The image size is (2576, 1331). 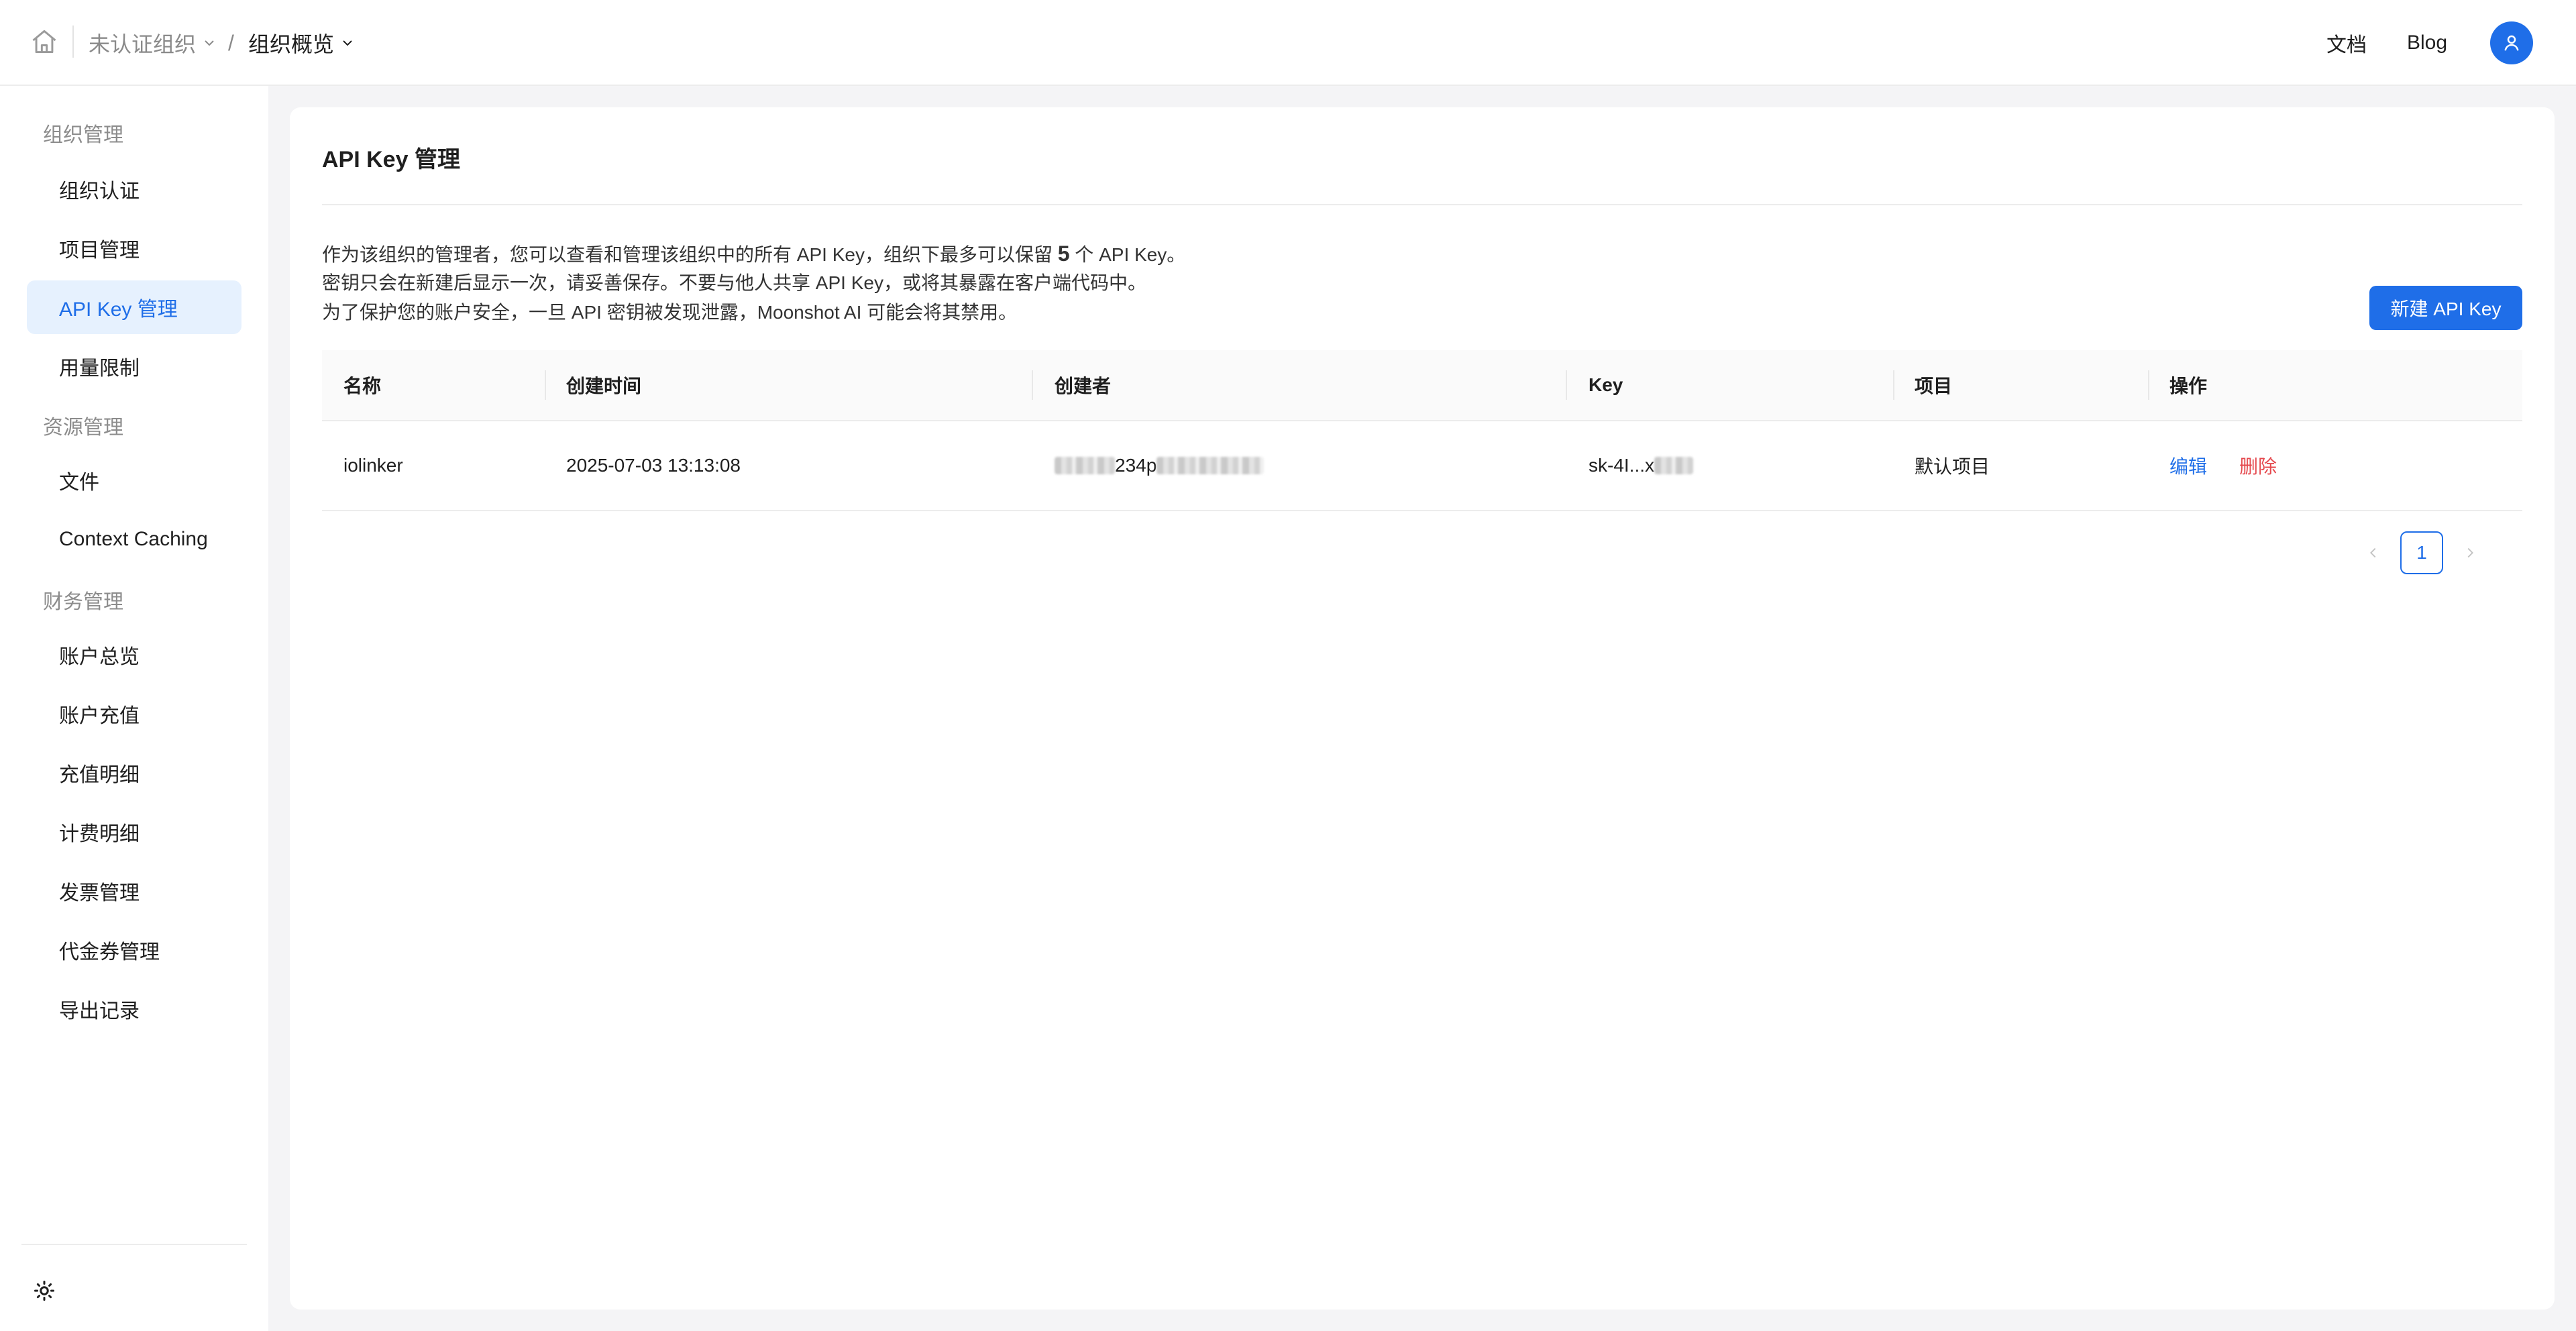 What do you see at coordinates (1083, 386) in the screenshot?
I see `column-header-creator: 创建者` at bounding box center [1083, 386].